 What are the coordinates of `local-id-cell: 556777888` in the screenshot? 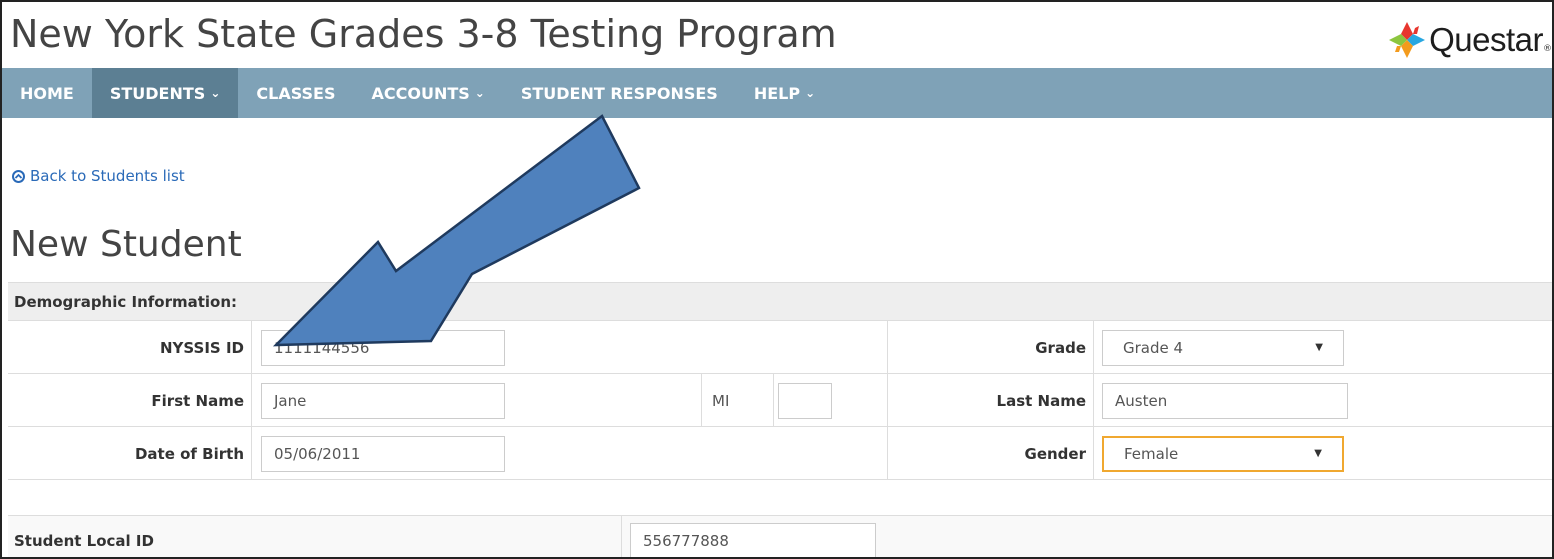 It's located at (772, 536).